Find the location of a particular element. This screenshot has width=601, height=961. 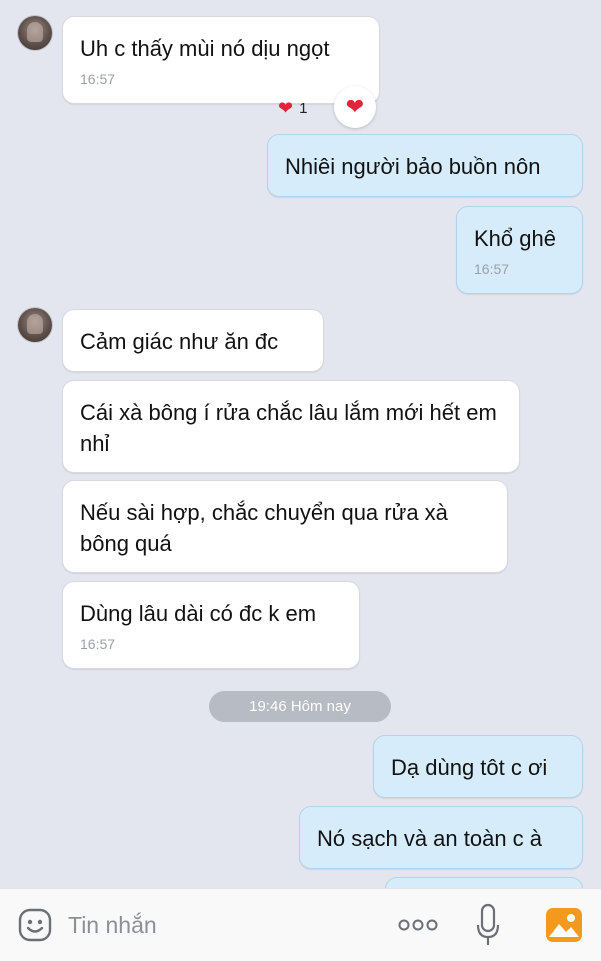

date-divider: 19:46 Hôm nay is located at coordinates (300, 706).